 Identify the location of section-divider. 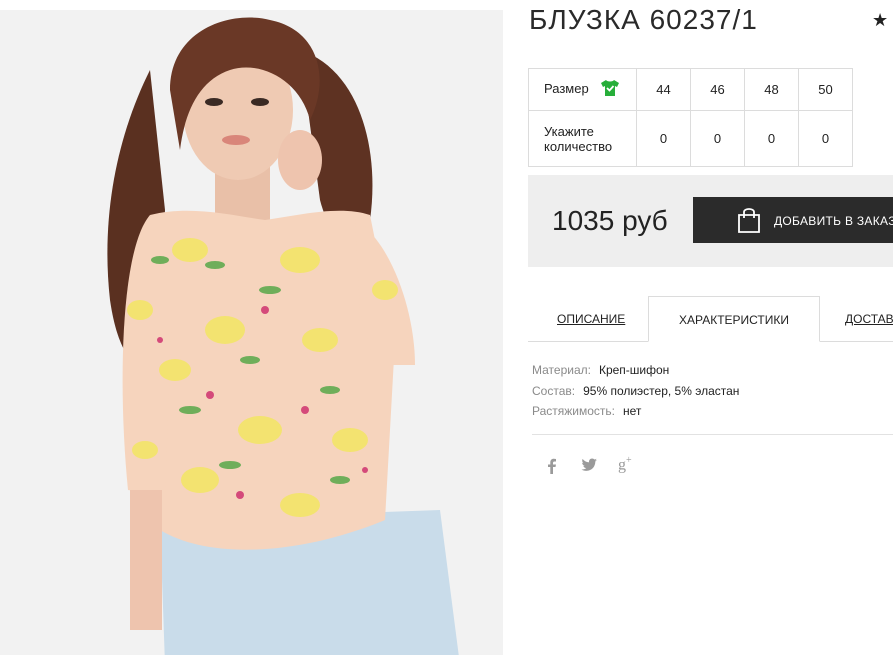
(712, 434).